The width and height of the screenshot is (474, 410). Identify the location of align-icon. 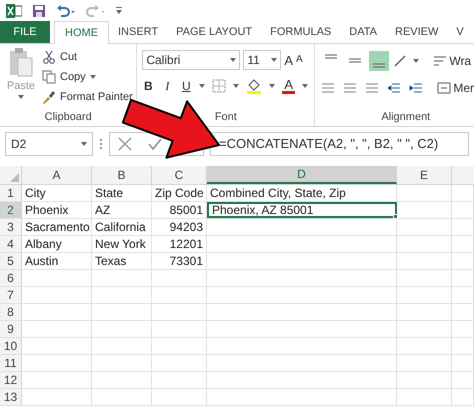
(379, 61).